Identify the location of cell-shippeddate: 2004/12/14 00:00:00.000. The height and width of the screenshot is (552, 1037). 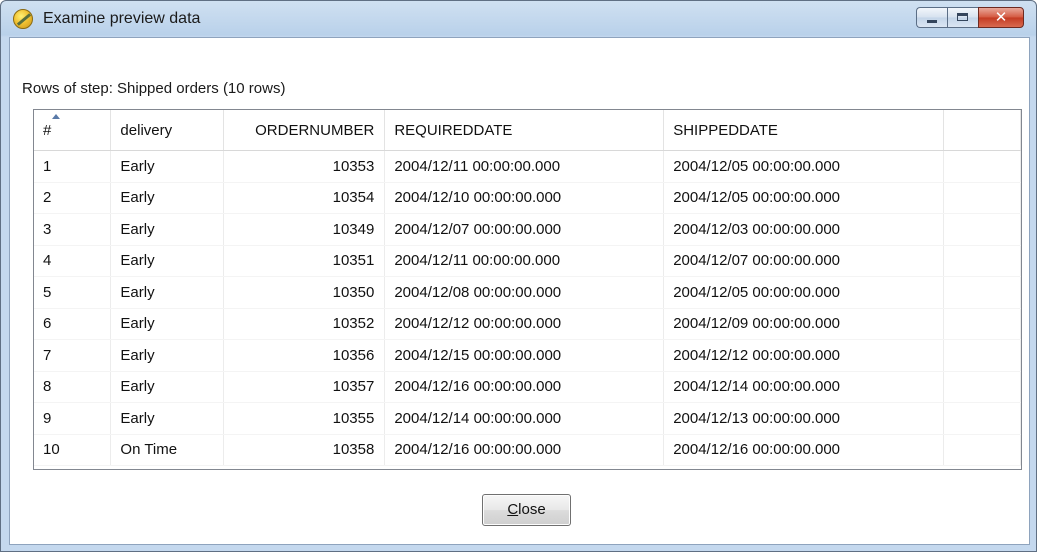
(804, 387).